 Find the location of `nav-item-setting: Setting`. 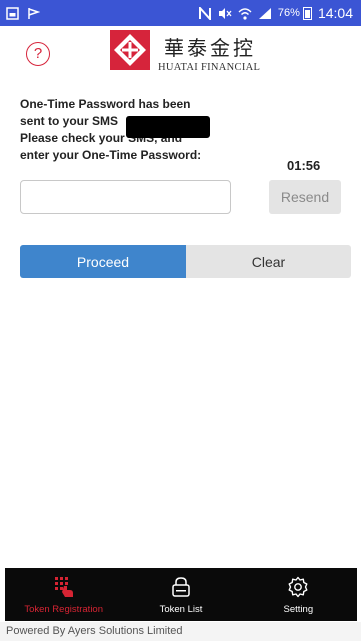

nav-item-setting: Setting is located at coordinates (298, 594).